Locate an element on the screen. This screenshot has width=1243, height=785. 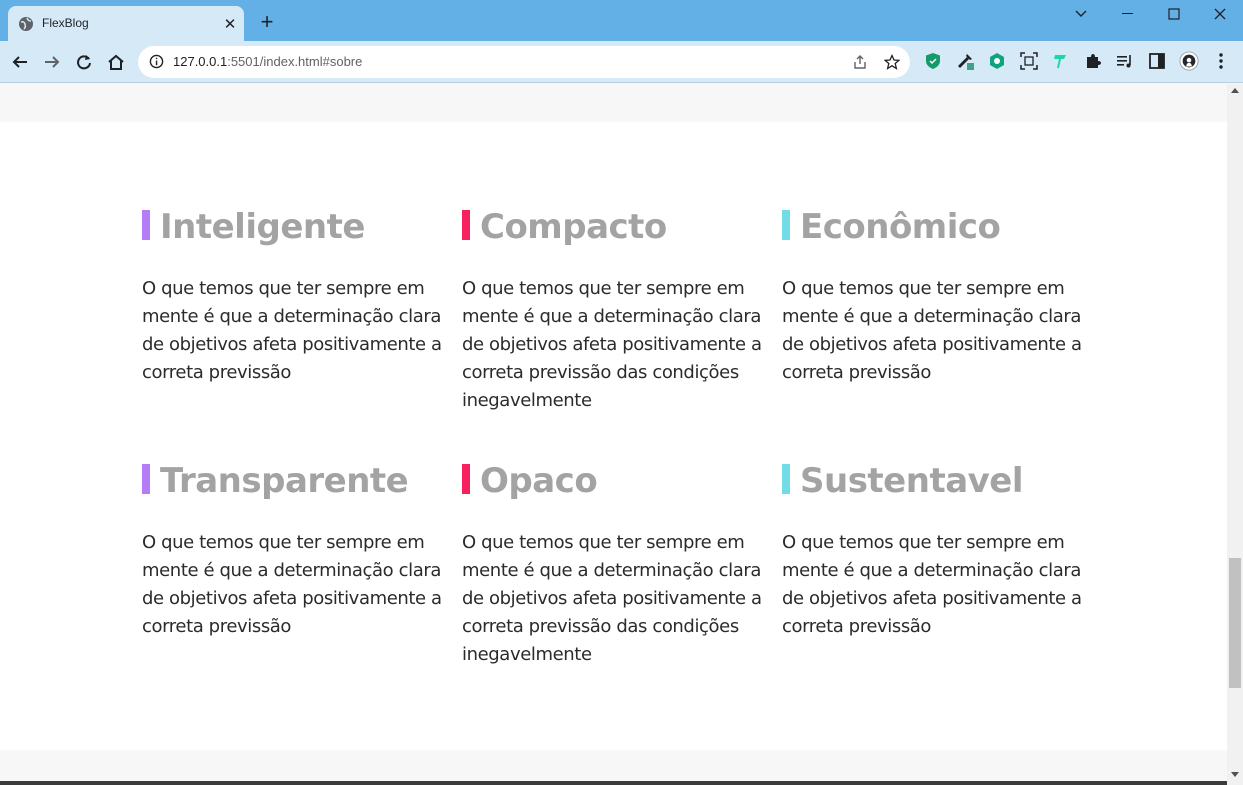
horse-extension-icon is located at coordinates (1061, 61).